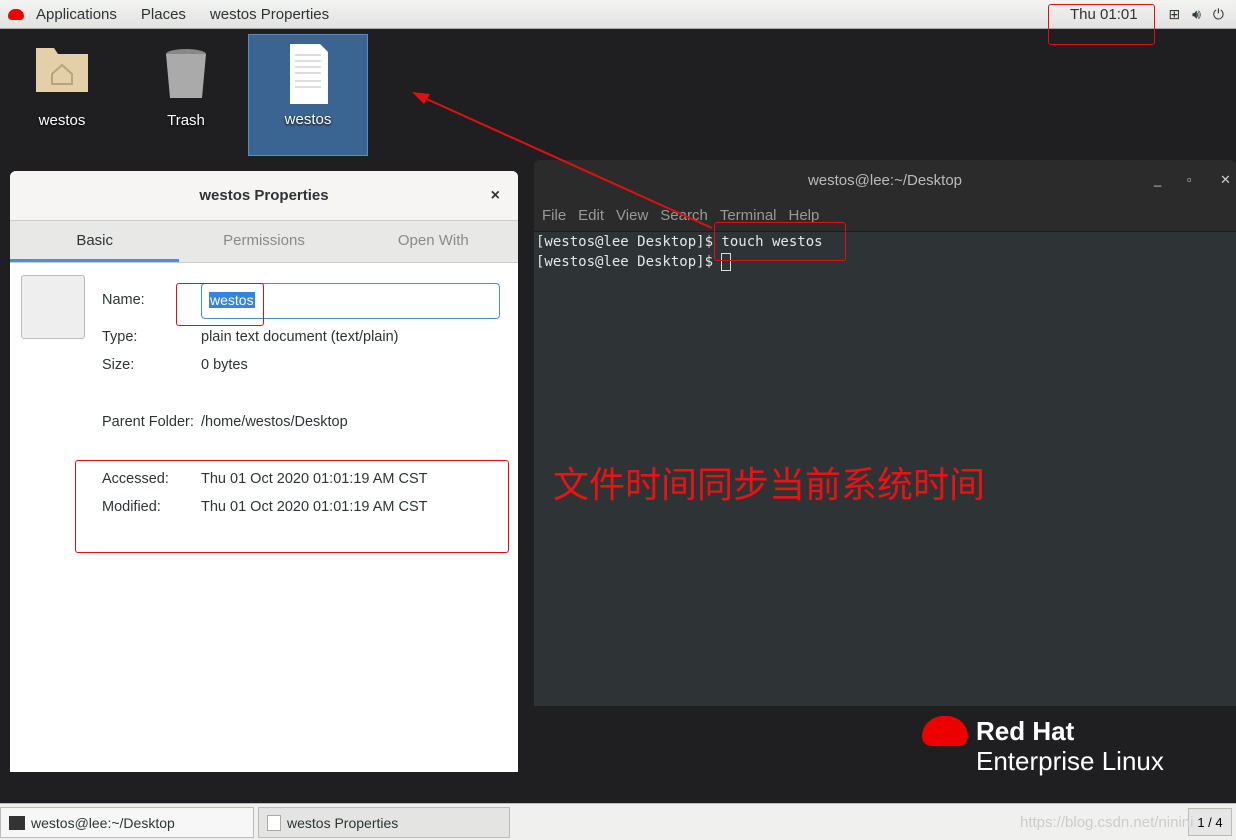  Describe the element at coordinates (562, 160) in the screenshot. I see `annotation-arrow` at that location.